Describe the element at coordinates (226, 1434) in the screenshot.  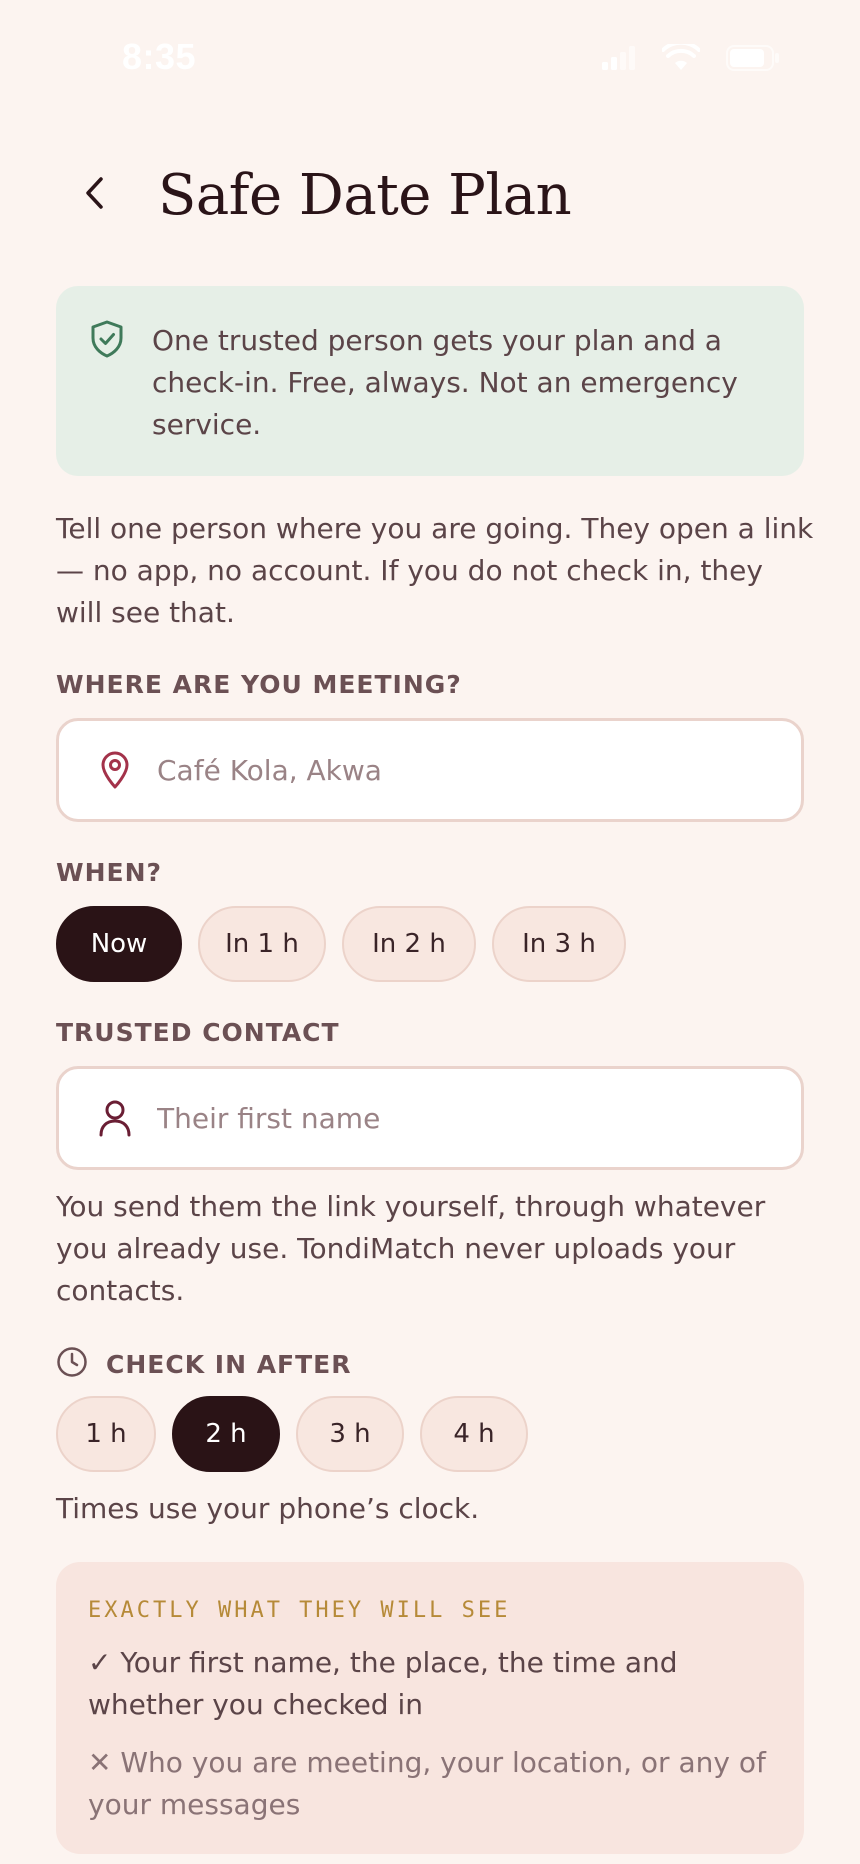
I see `checkin-option-2h: 2 h` at that location.